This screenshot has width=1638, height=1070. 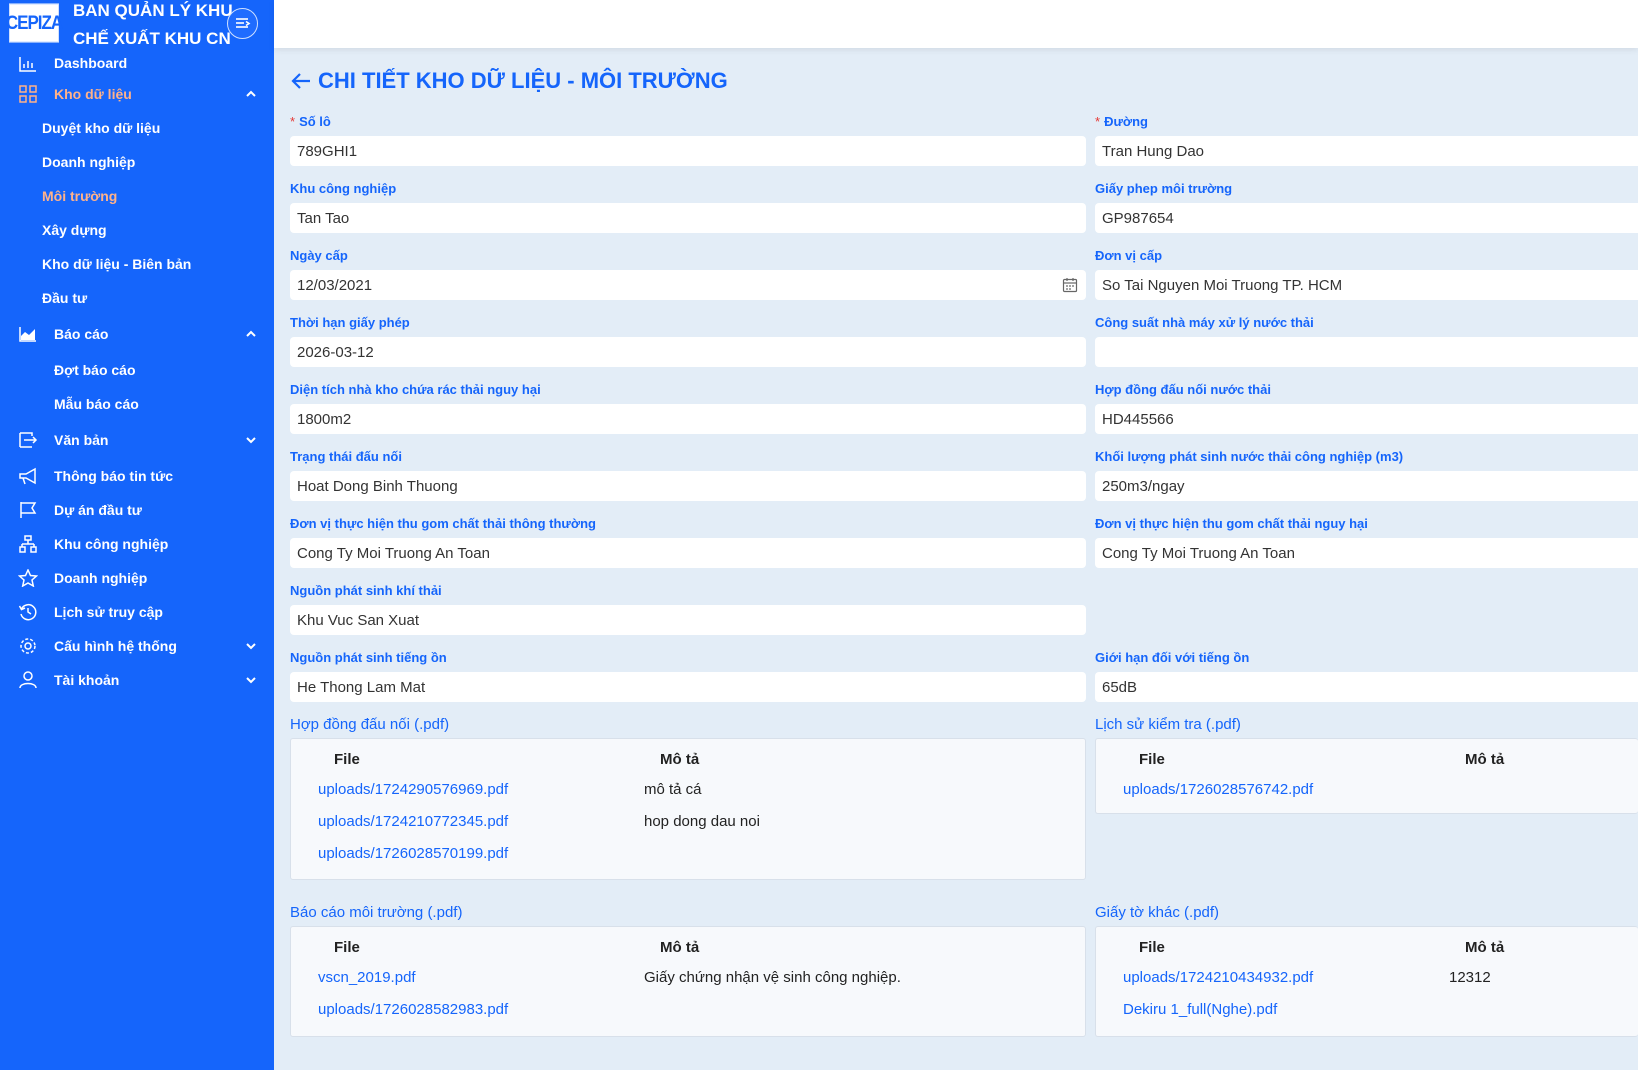 What do you see at coordinates (413, 821) in the screenshot?
I see `file-link: uploads/1724210772345.pdf` at bounding box center [413, 821].